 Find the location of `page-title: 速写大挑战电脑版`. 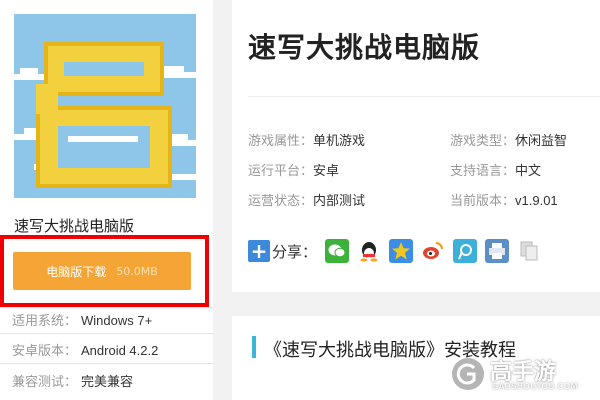

page-title: 速写大挑战电脑版 is located at coordinates (364, 47).